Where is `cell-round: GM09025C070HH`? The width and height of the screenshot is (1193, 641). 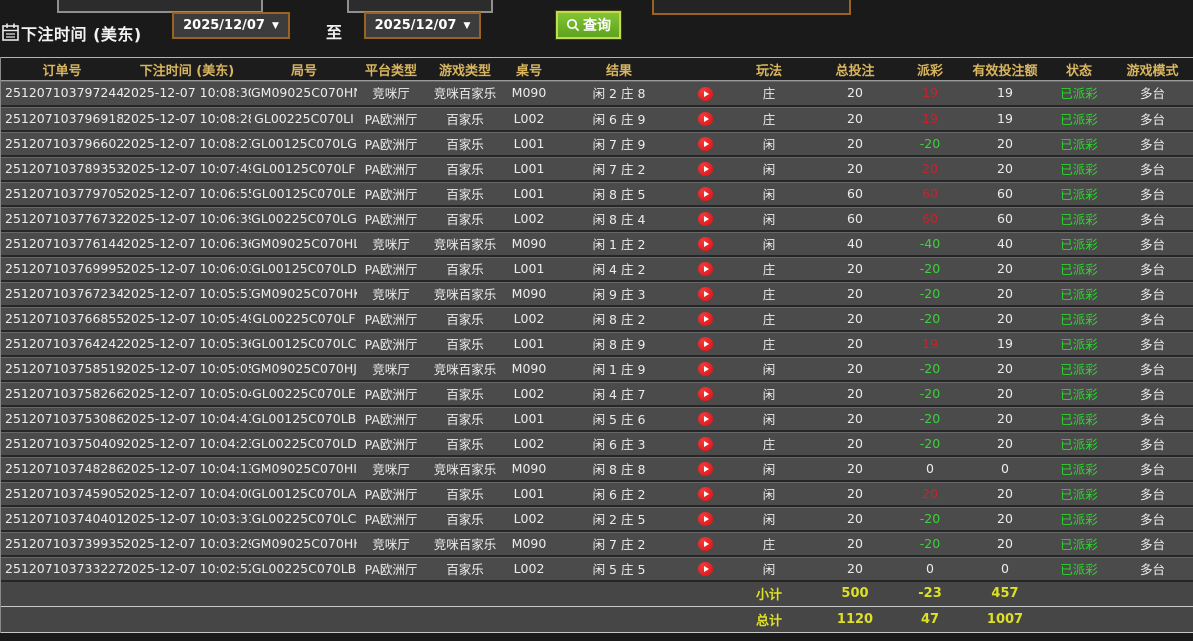 cell-round: GM09025C070HH is located at coordinates (304, 543).